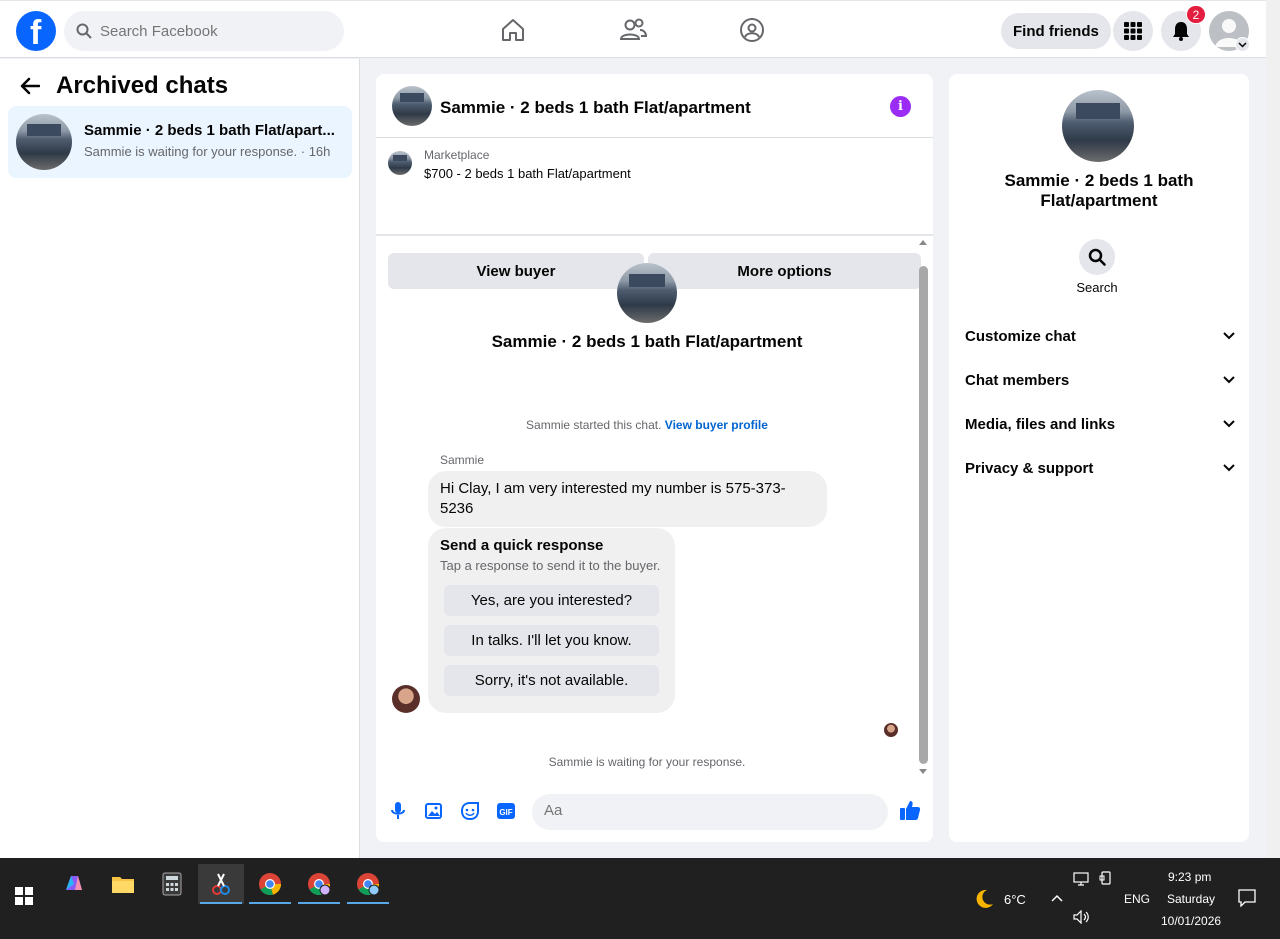 The height and width of the screenshot is (939, 1280). I want to click on snipping-tool-icon, so click(221, 884).